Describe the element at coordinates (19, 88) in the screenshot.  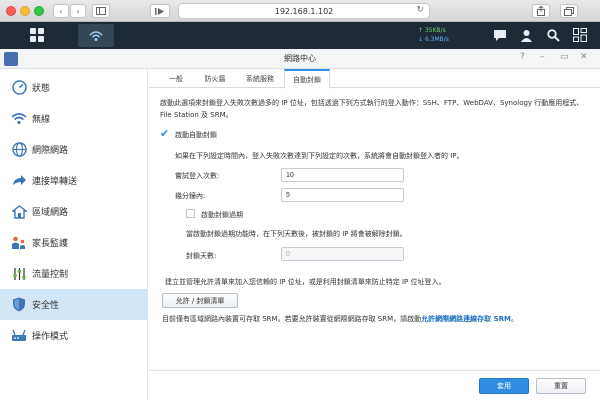
I see `gauge-icon` at that location.